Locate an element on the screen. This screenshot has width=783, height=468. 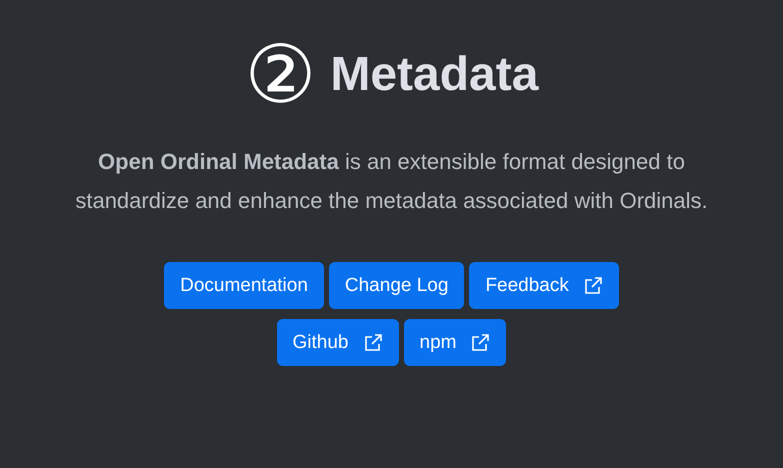
description: Open Ordinal Metadata is an extensible format designed to standardize and enhance the metadata associated with Ordinals. is located at coordinates (391, 181).